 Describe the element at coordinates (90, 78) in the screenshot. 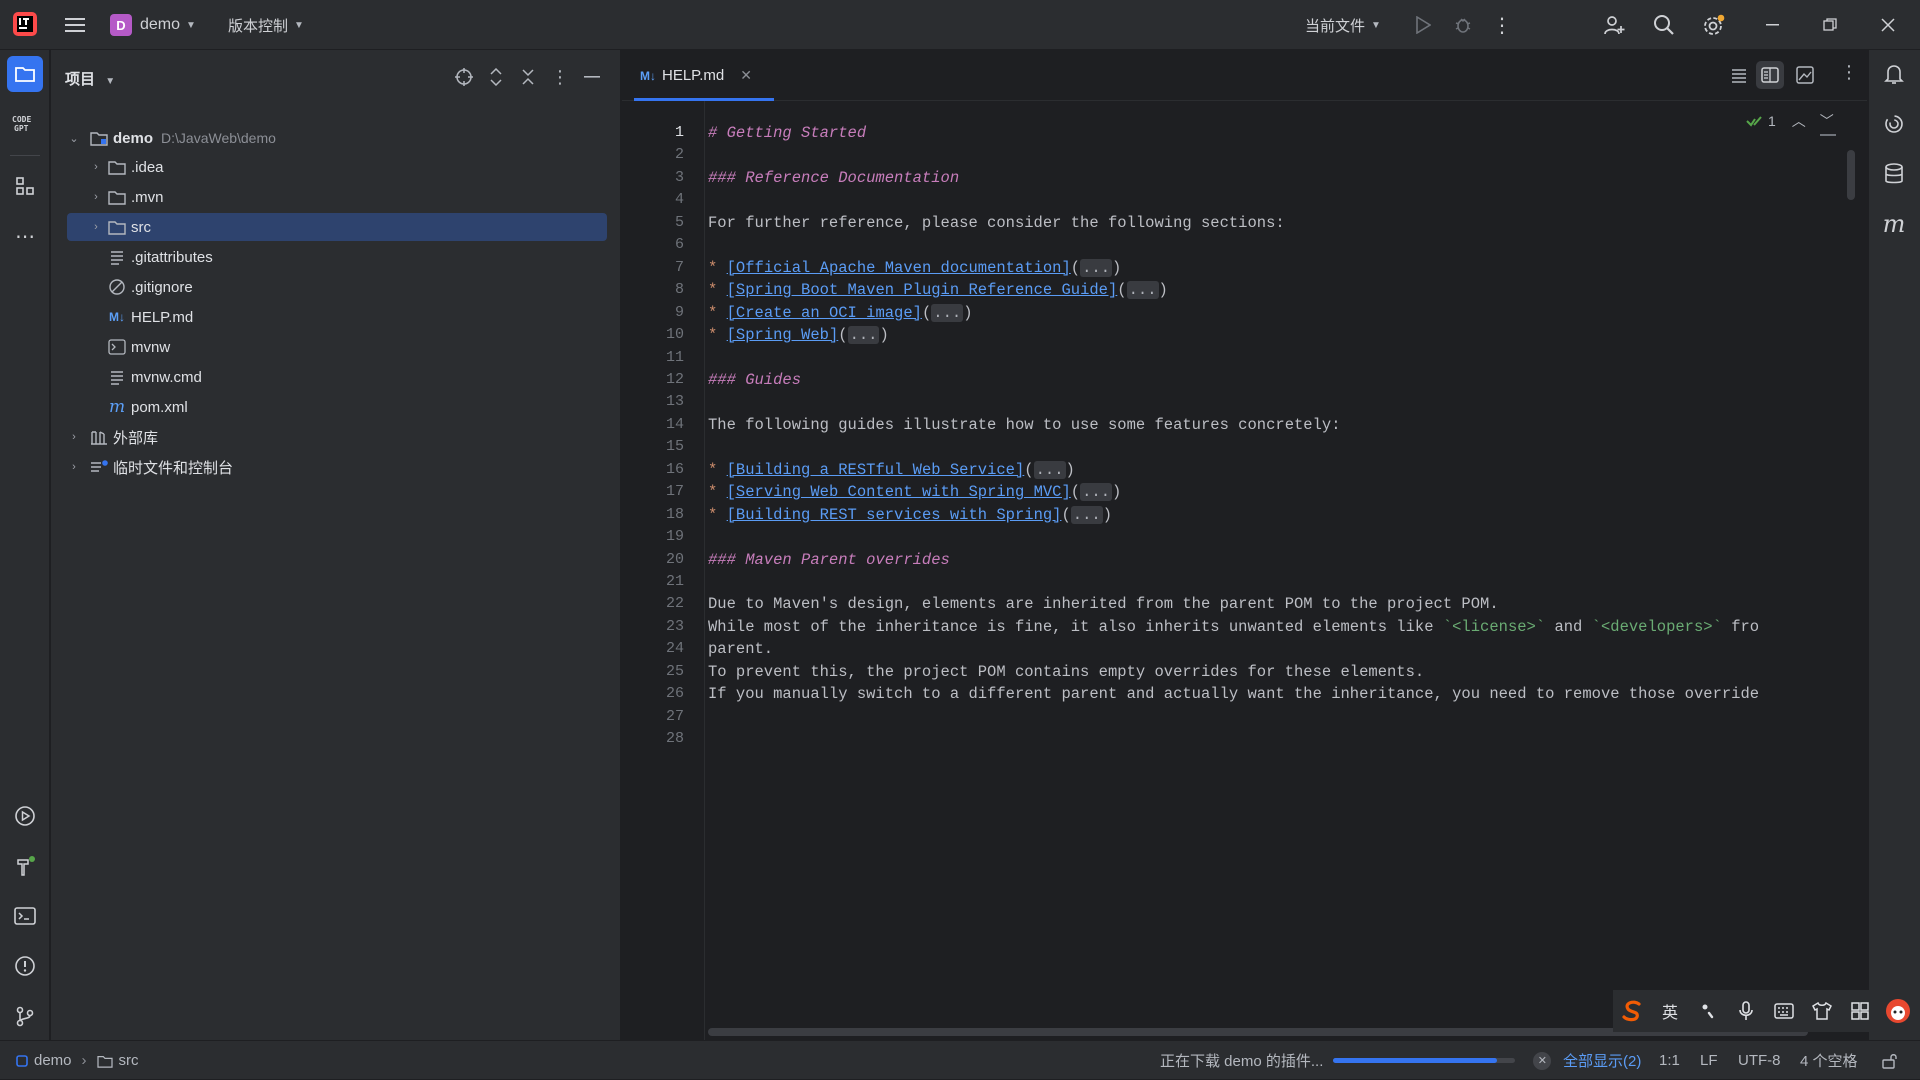

I see `project-panel-header: 项目 ▼` at that location.